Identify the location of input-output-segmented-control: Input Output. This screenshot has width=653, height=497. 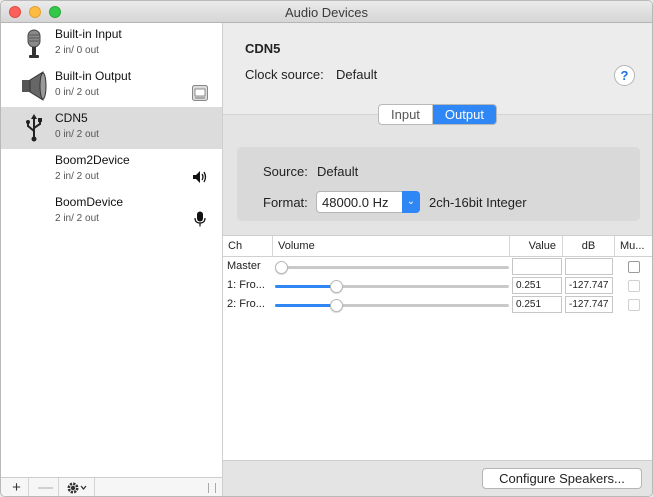
(437, 114).